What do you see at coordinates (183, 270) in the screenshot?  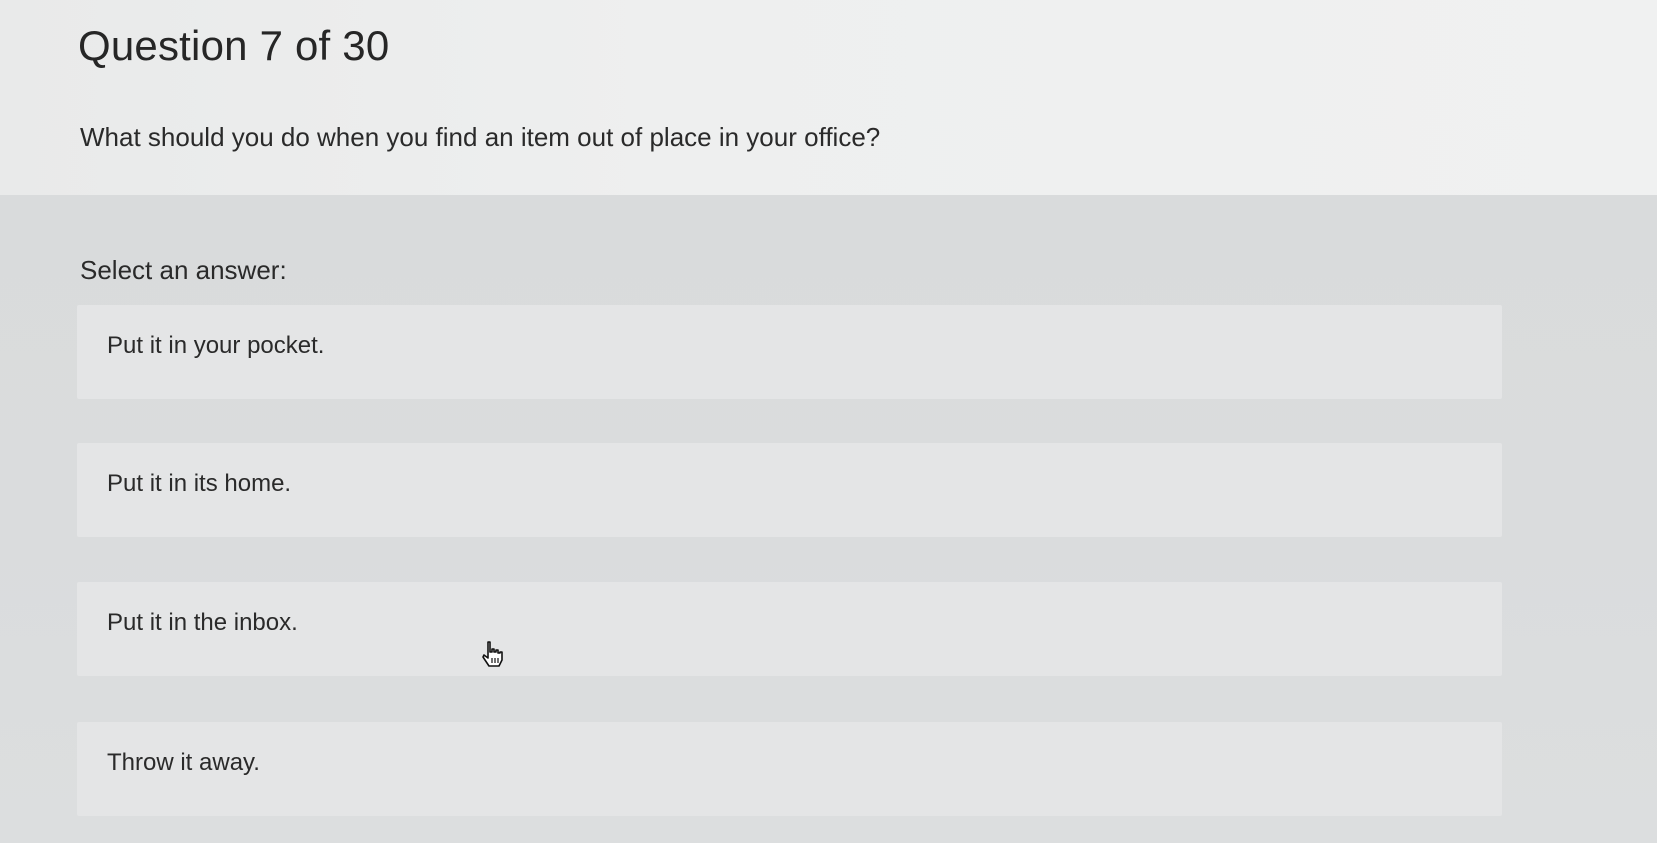 I see `select-answer-label: Select an answer:` at bounding box center [183, 270].